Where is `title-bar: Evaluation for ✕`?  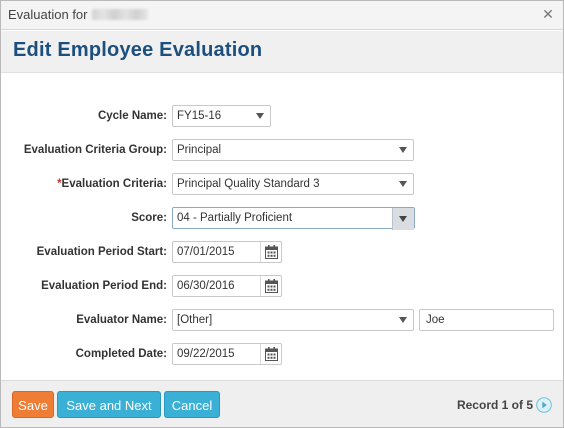
title-bar: Evaluation for ✕ is located at coordinates (282, 15).